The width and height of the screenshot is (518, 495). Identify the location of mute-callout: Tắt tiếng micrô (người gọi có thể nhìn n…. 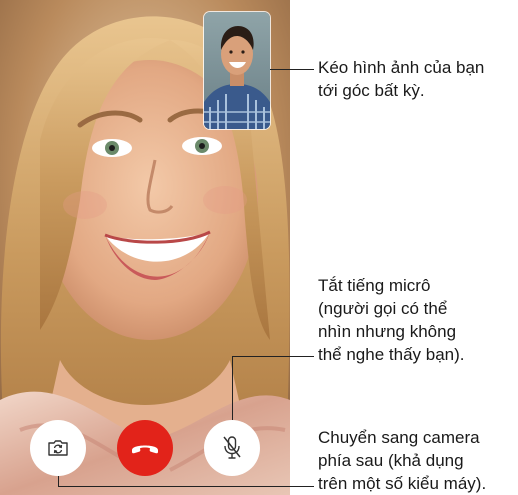
(391, 320).